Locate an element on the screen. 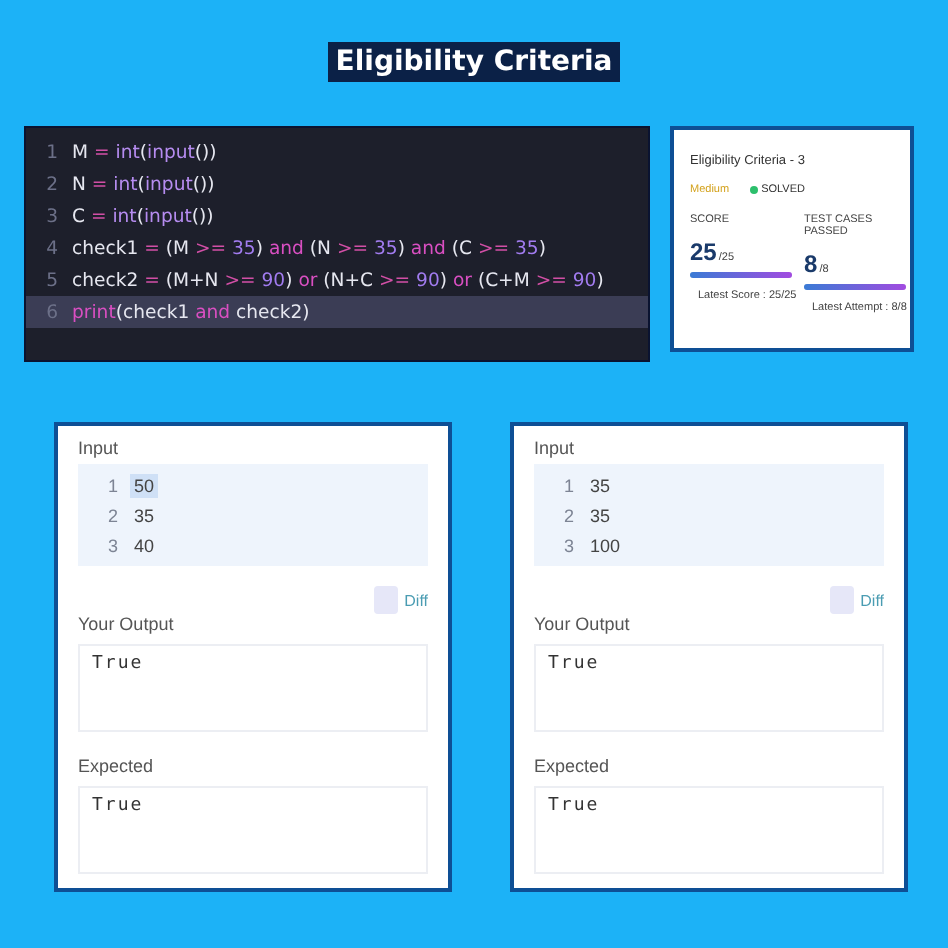 The height and width of the screenshot is (948, 948). input-value: 100 is located at coordinates (605, 545).